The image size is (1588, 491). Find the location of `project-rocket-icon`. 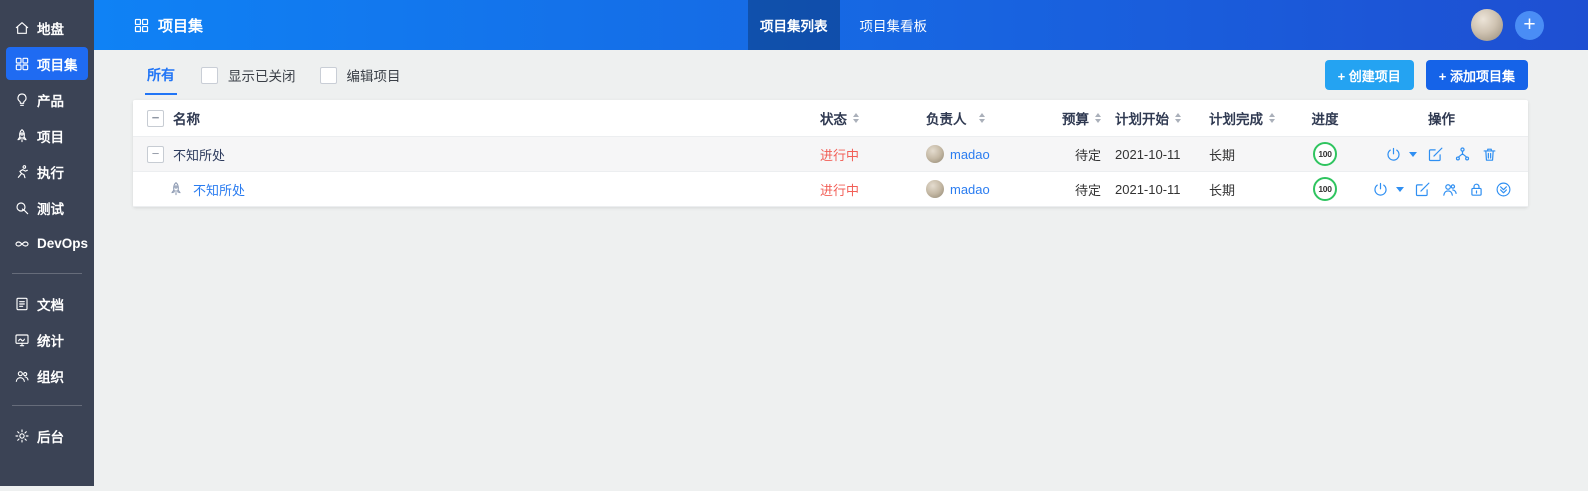

project-rocket-icon is located at coordinates (22, 136).